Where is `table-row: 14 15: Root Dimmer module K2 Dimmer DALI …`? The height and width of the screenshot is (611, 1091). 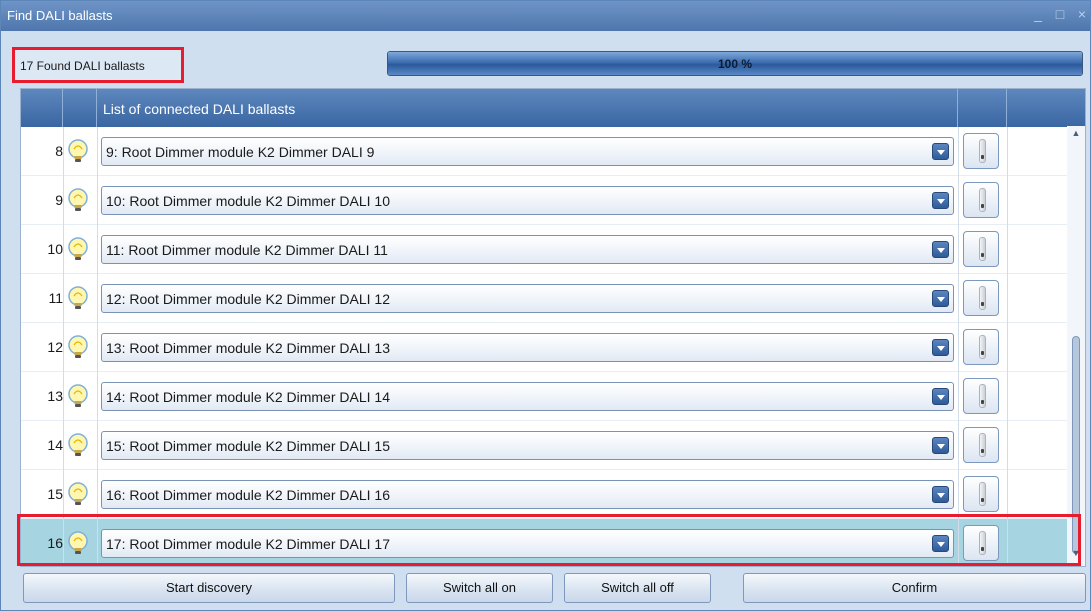
table-row: 14 15: Root Dimmer module K2 Dimmer DALI … is located at coordinates (544, 445).